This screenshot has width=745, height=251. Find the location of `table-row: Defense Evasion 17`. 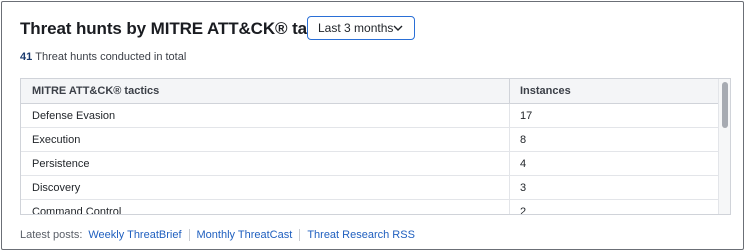

table-row: Defense Evasion 17 is located at coordinates (369, 116).